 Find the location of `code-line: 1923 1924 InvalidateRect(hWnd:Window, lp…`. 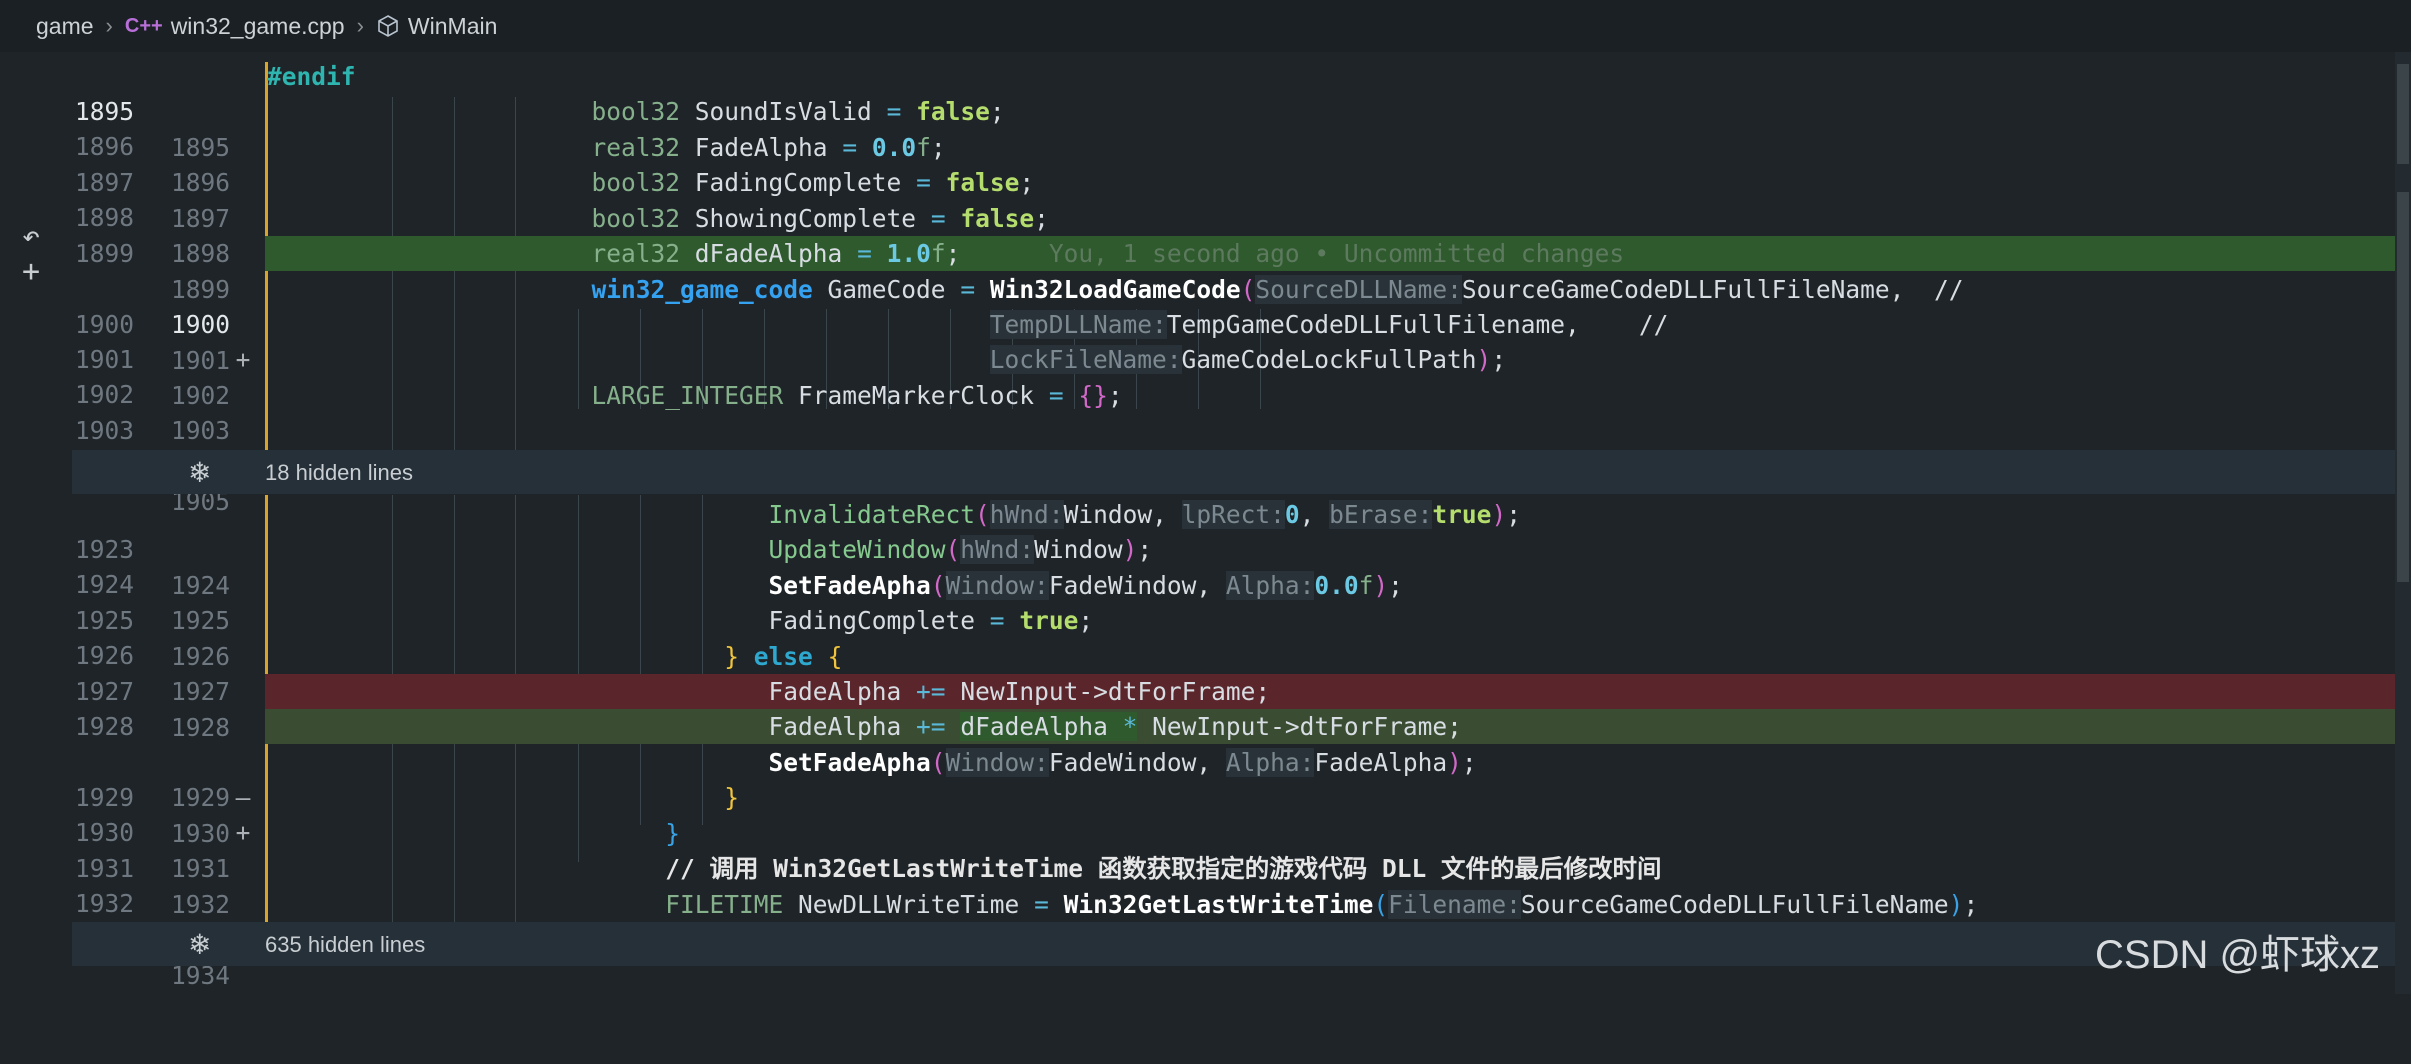

code-line: 1923 1924 InvalidateRect(hWnd:Window, lp… is located at coordinates (1241, 548).